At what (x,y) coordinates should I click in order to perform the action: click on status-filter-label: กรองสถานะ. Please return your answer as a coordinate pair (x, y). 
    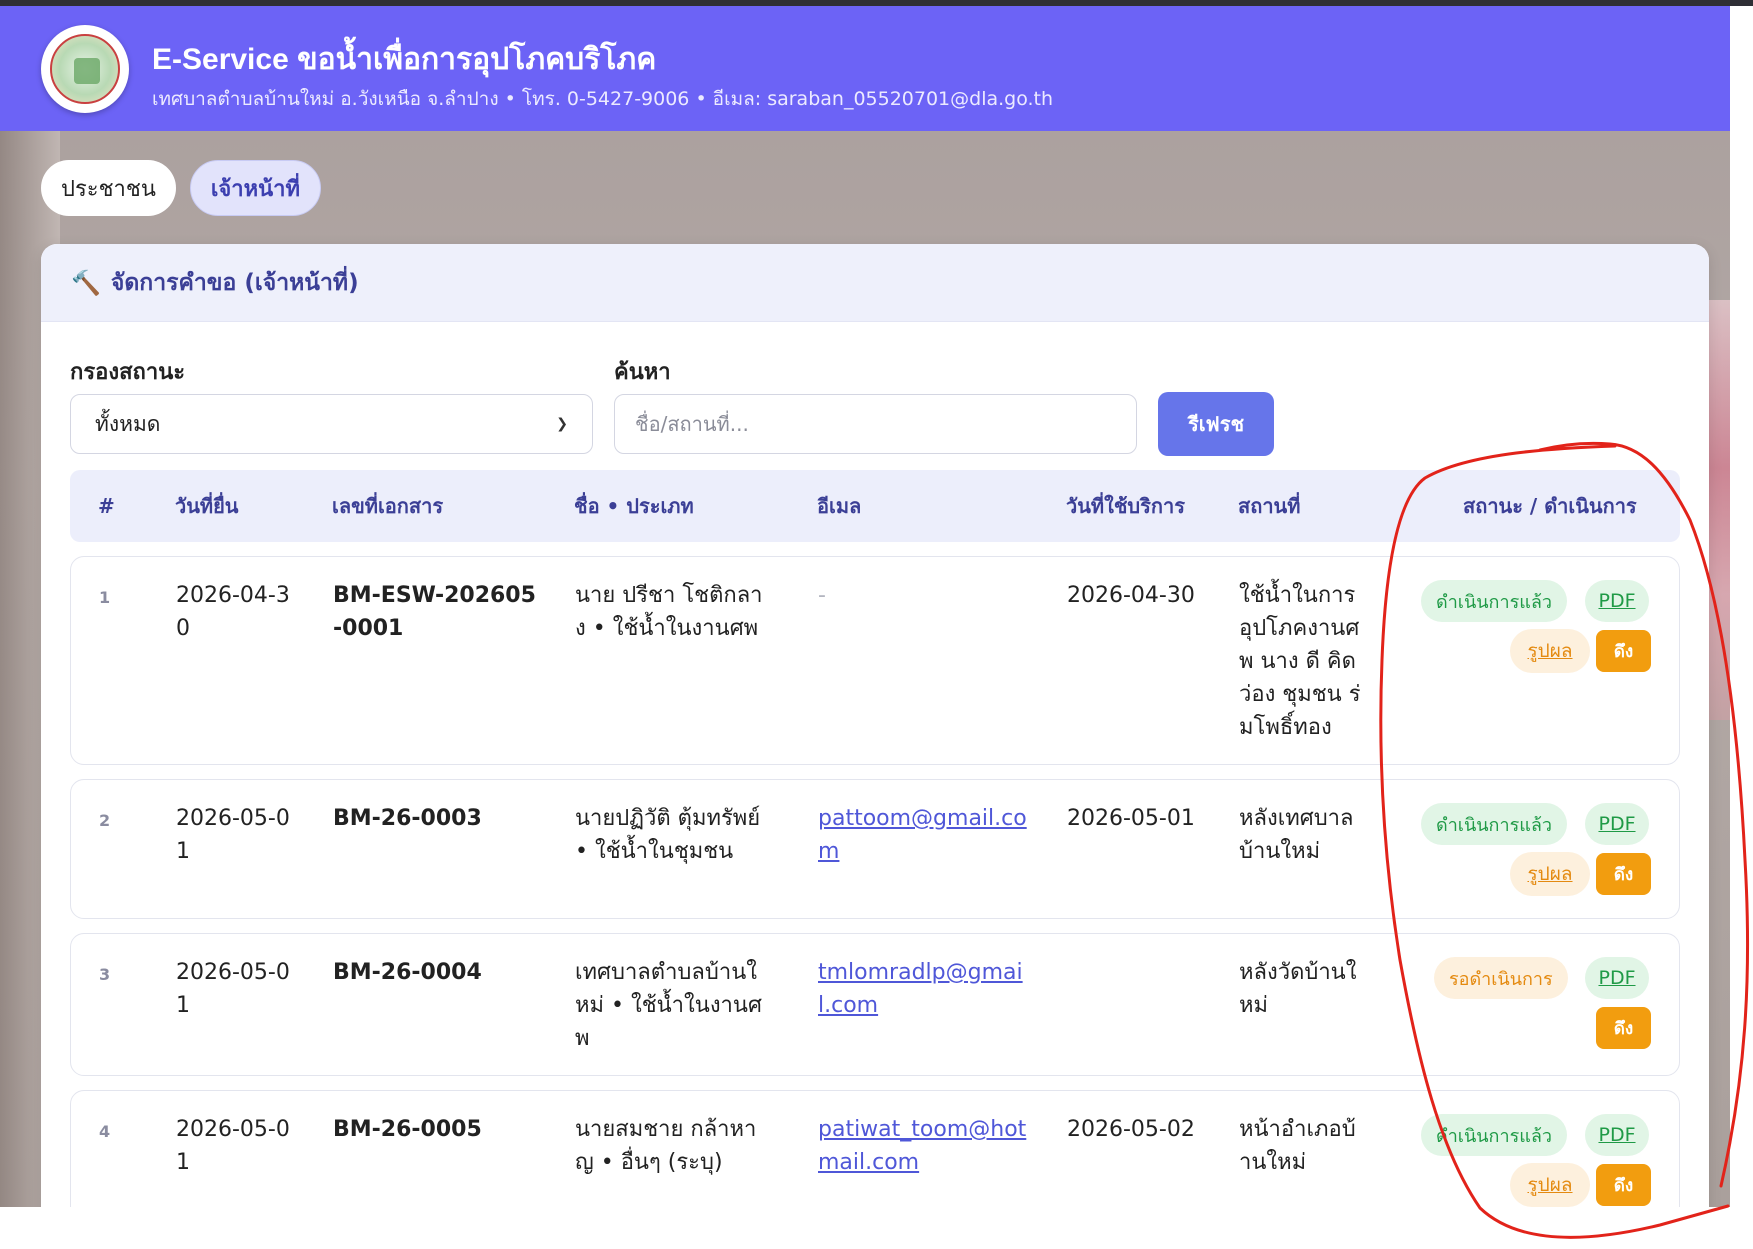
    Looking at the image, I should click on (128, 372).